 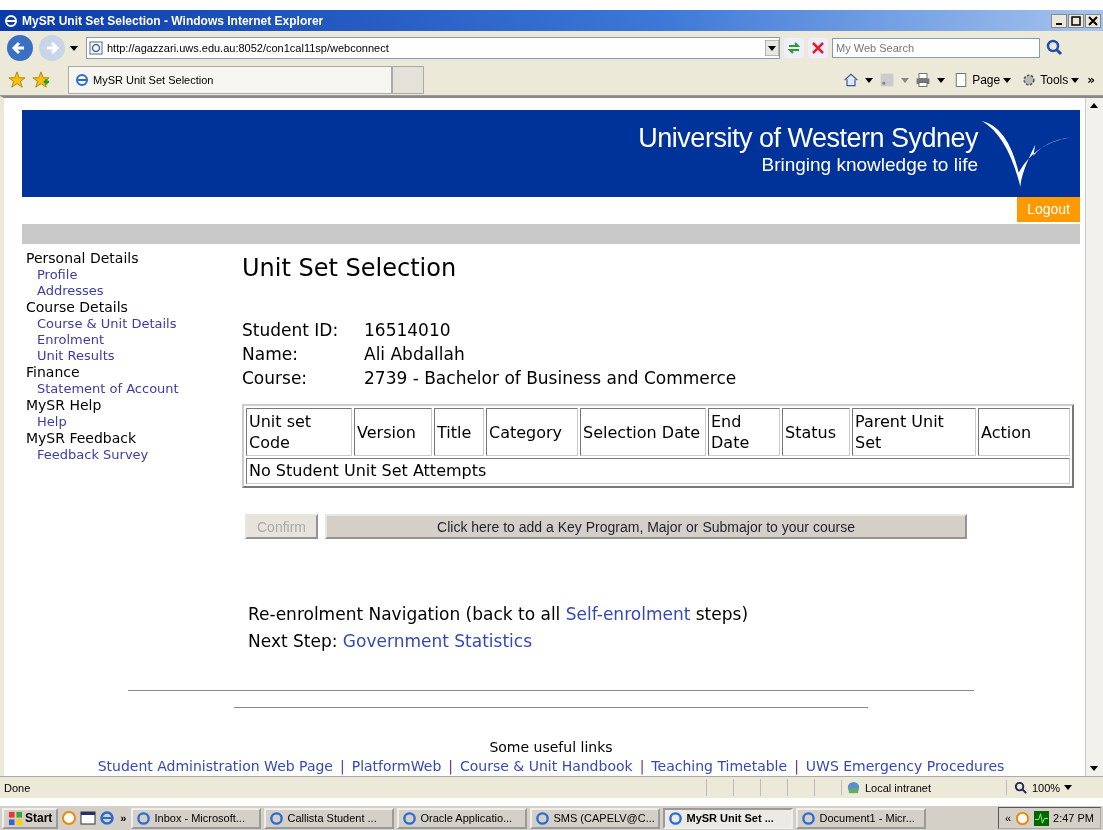 I want to click on self-enrolment-link: Self-enrolment, so click(x=628, y=614).